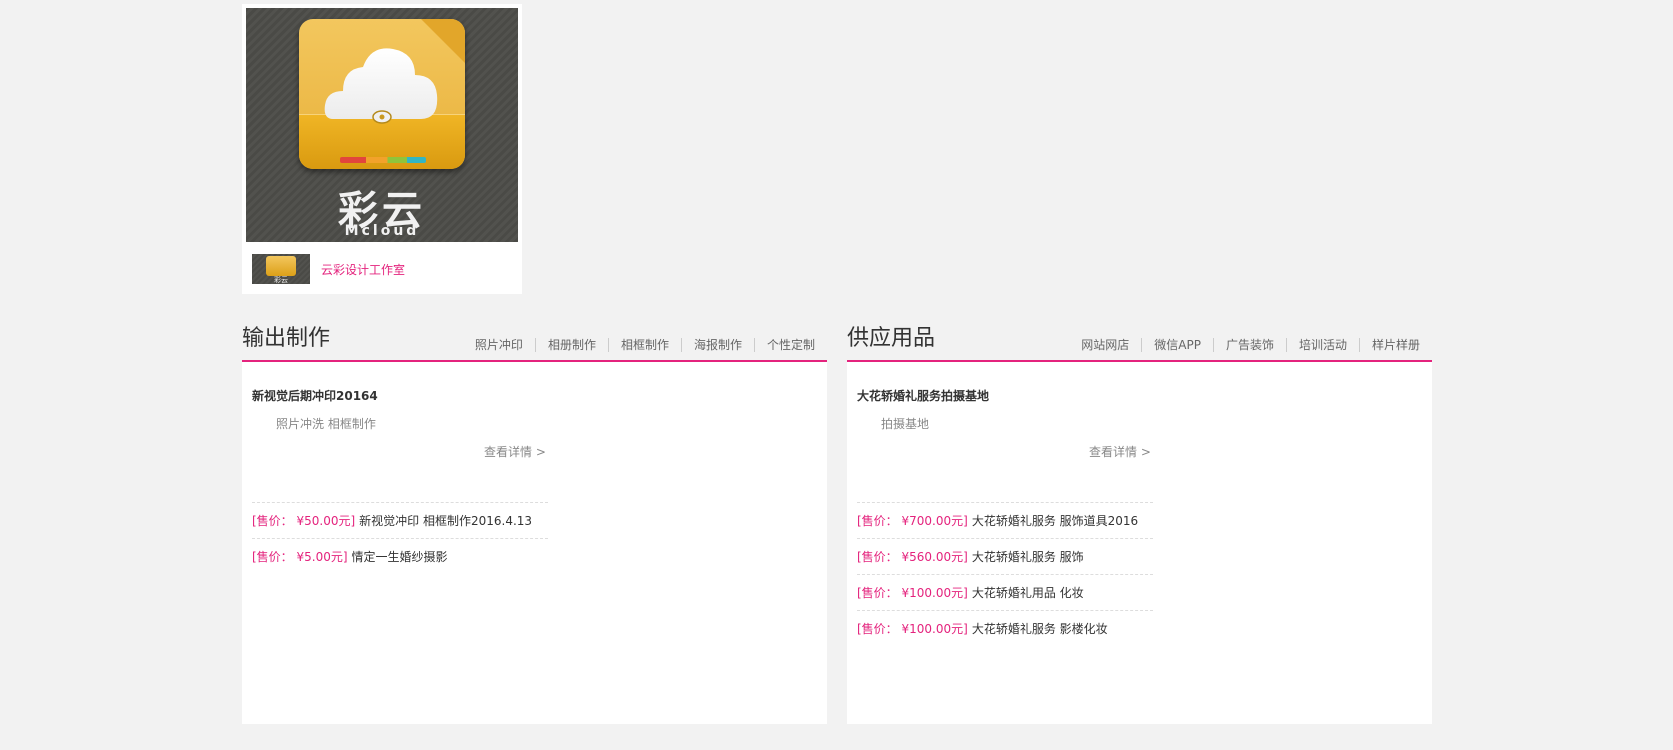  I want to click on section-header: 输出制作 照片冲印 相册制作 相框制作 海报制作 个性定制, so click(534, 342).